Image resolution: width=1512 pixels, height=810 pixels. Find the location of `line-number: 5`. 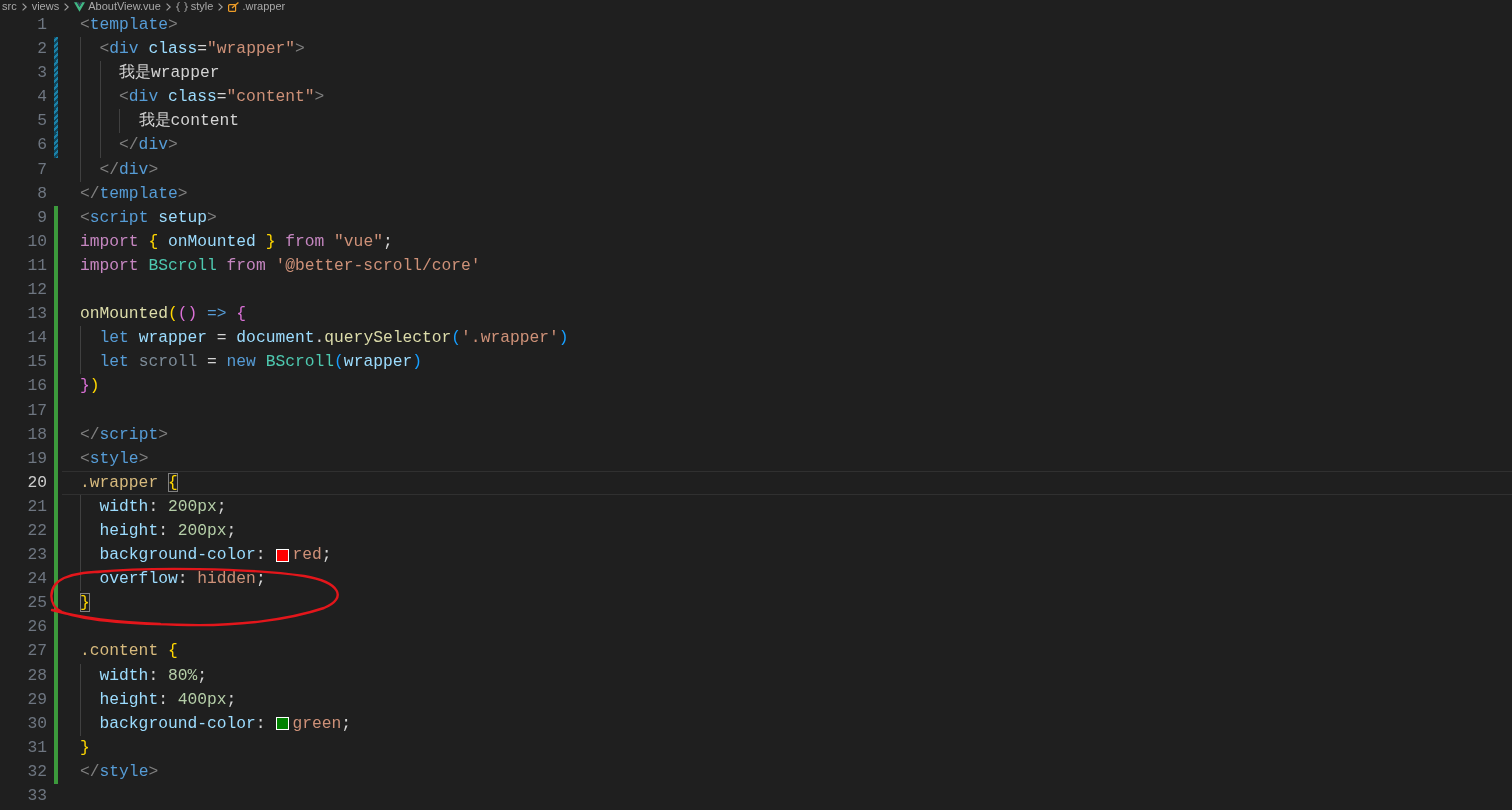

line-number: 5 is located at coordinates (41, 121).